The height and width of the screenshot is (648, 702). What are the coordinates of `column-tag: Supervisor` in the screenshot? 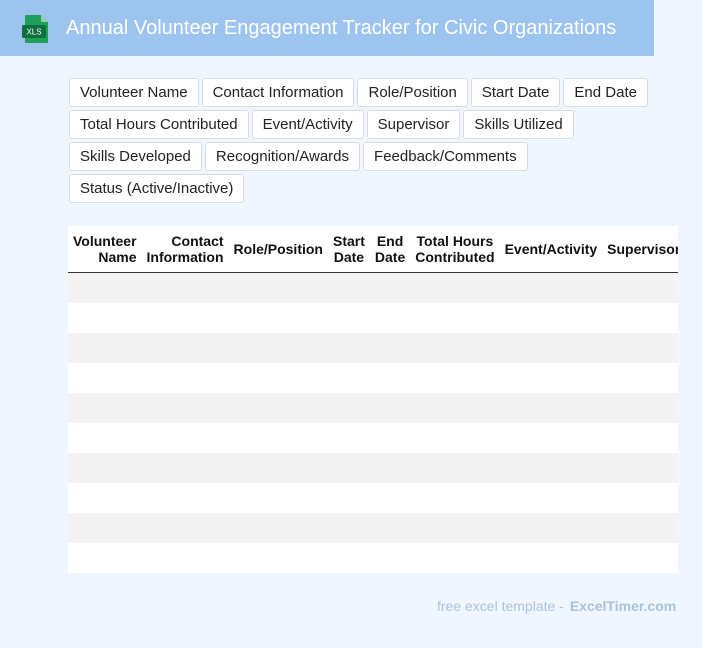 It's located at (413, 124).